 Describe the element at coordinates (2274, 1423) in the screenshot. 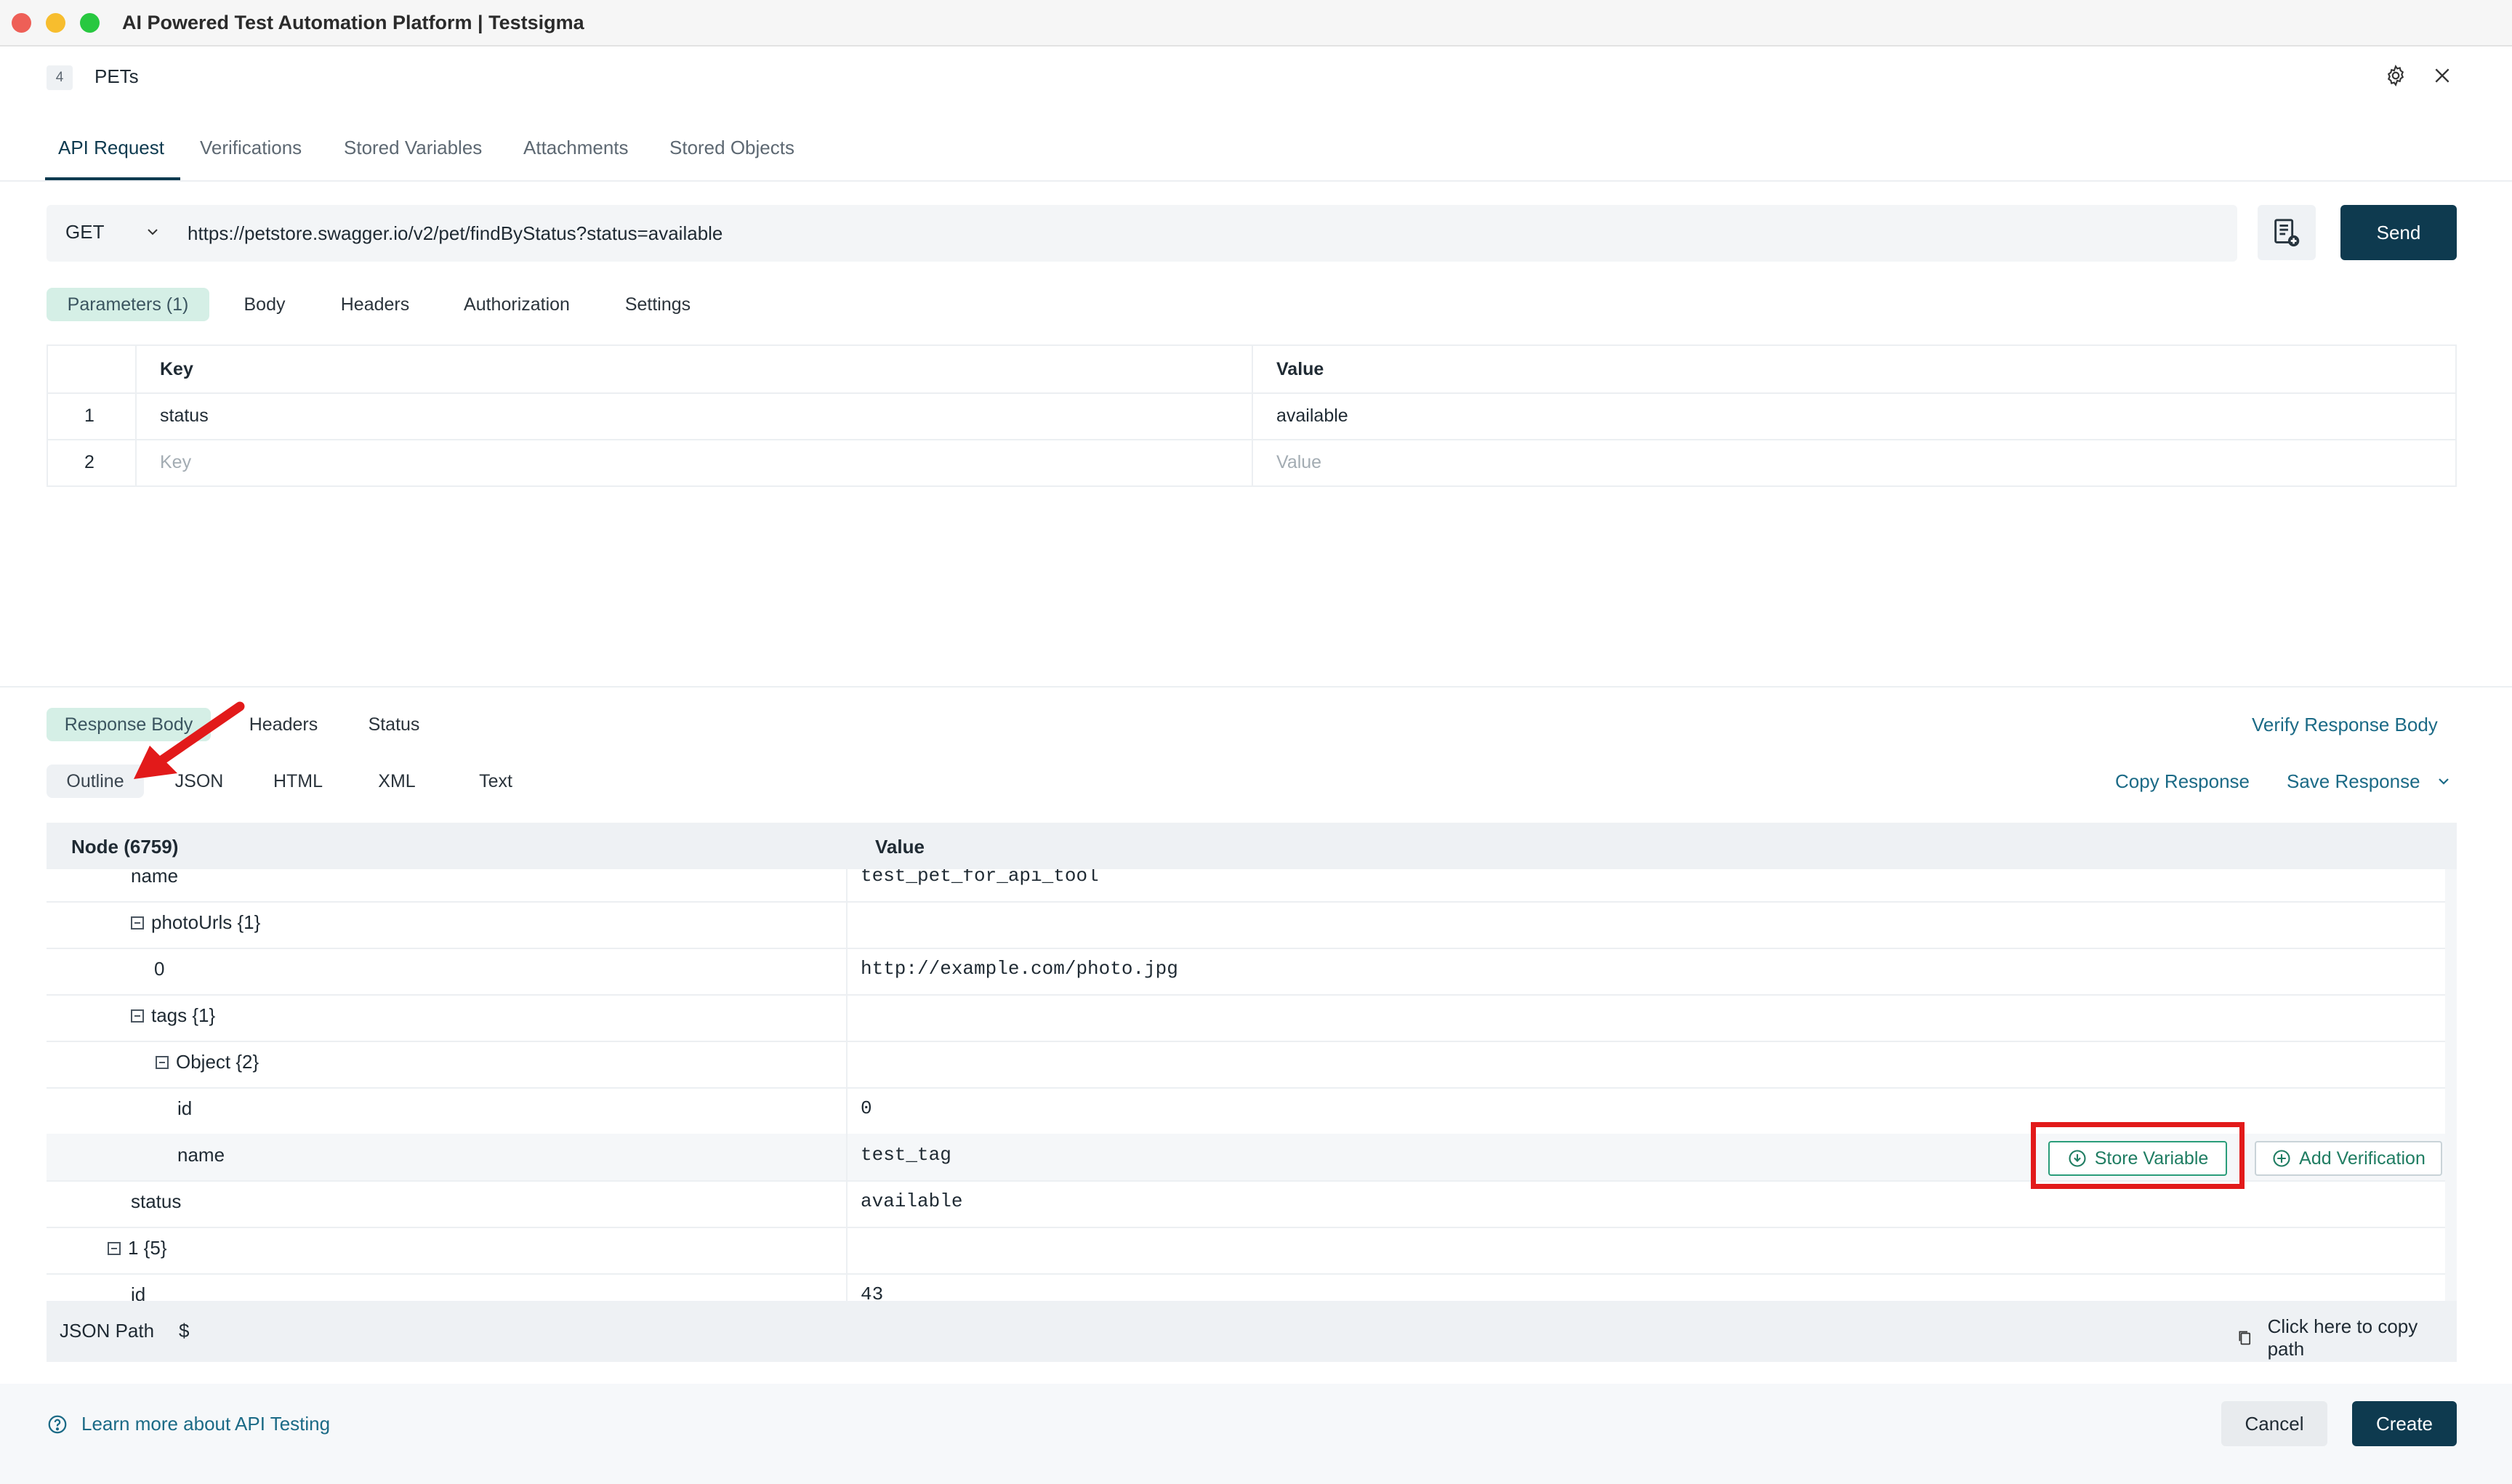

I see `cancel-button: Cancel` at that location.